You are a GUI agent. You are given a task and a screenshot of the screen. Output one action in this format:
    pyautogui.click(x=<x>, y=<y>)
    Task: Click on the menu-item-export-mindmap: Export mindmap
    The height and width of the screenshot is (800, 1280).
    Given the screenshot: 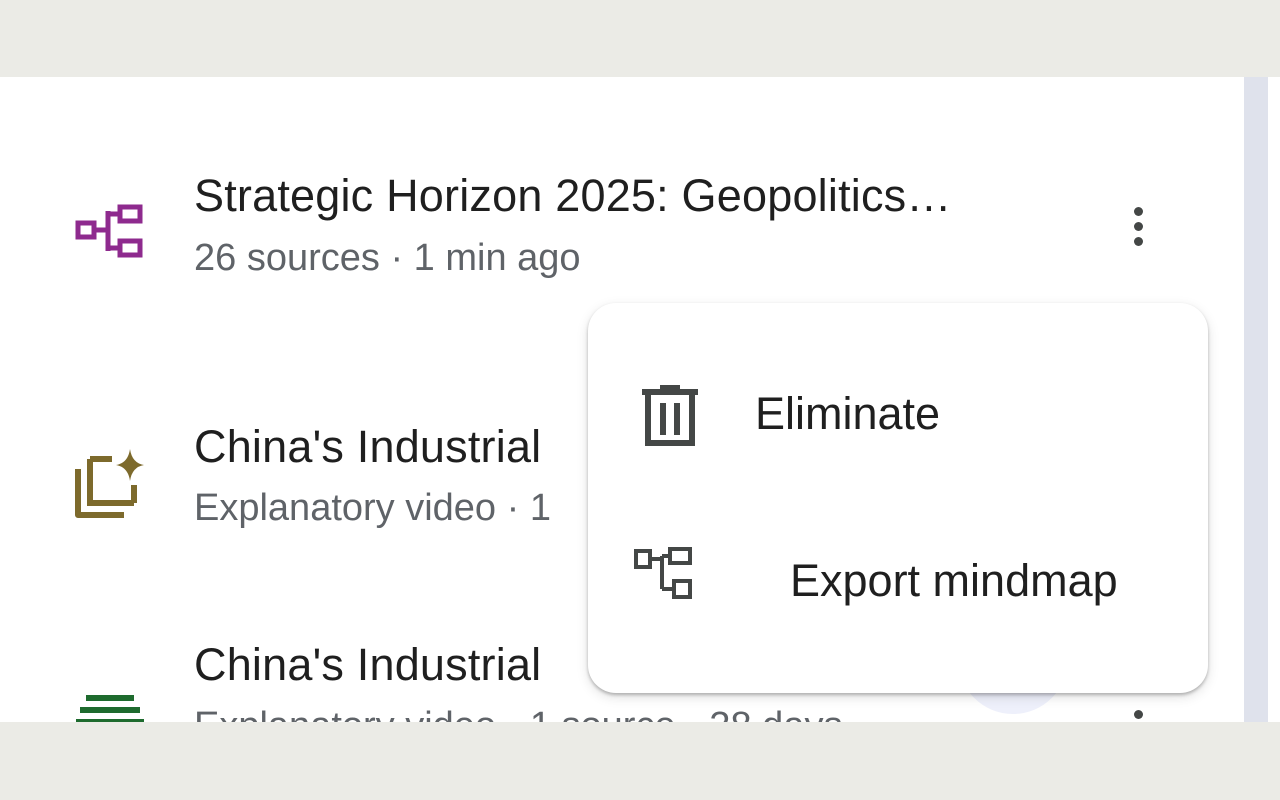 What is the action you would take?
    pyautogui.click(x=898, y=578)
    